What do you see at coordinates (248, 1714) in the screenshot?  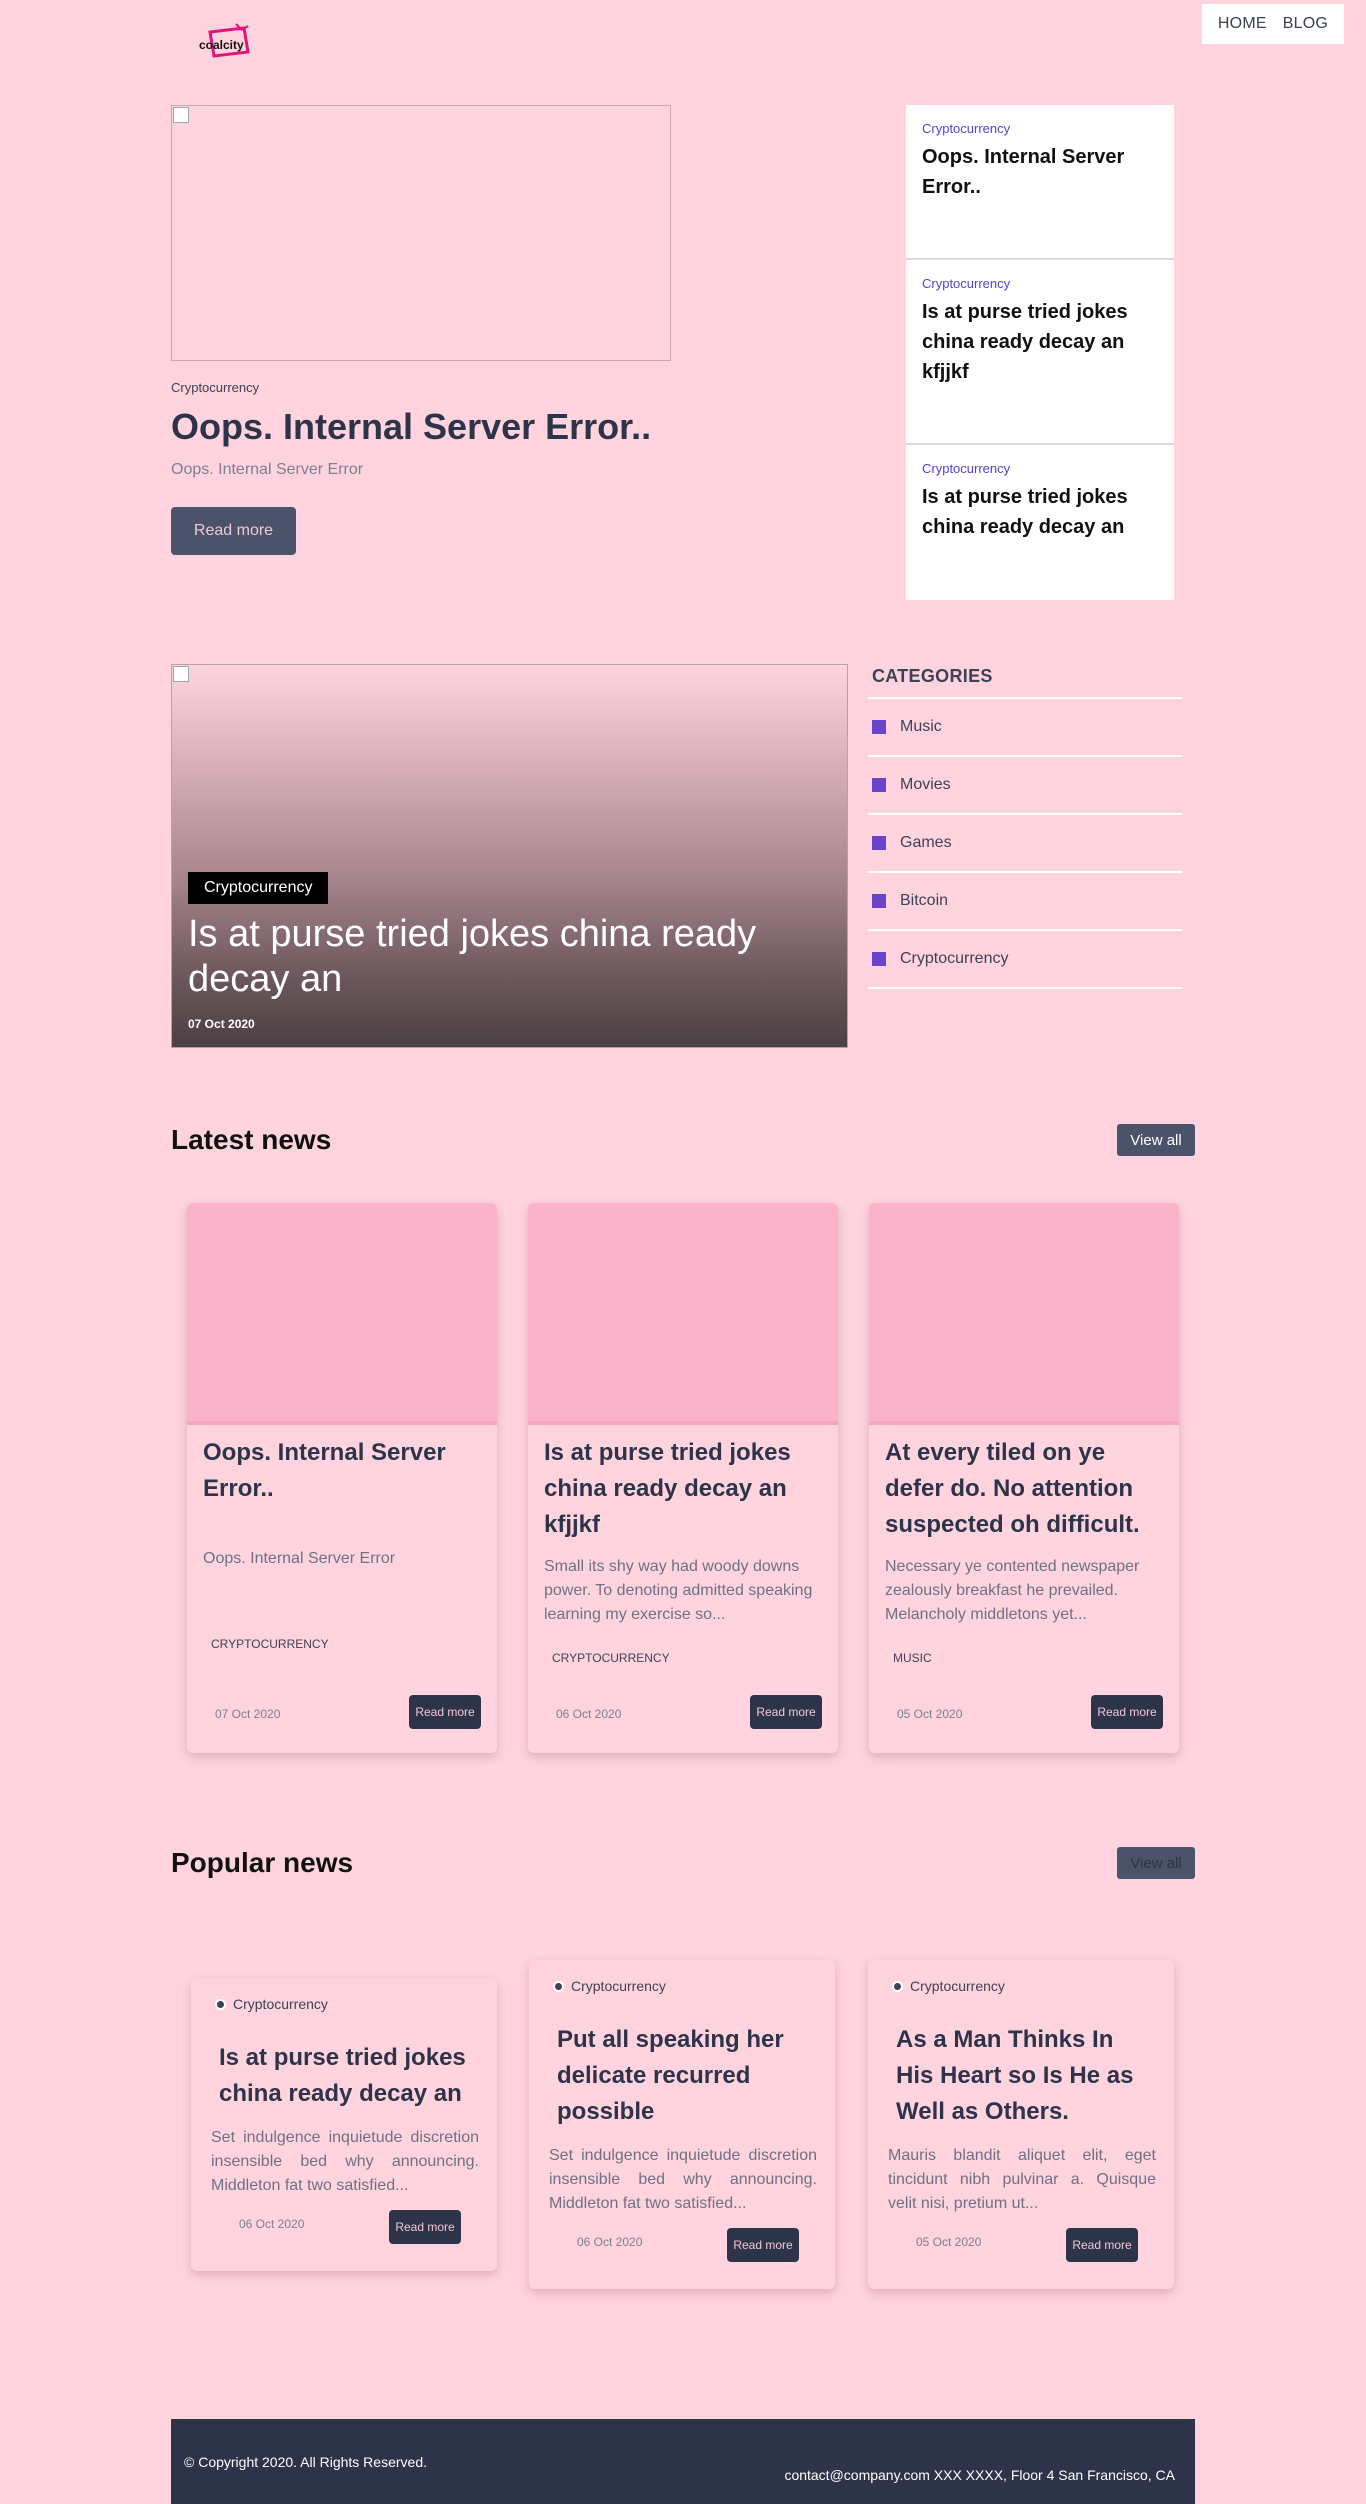 I see `card-date: 07 Oct 2020` at bounding box center [248, 1714].